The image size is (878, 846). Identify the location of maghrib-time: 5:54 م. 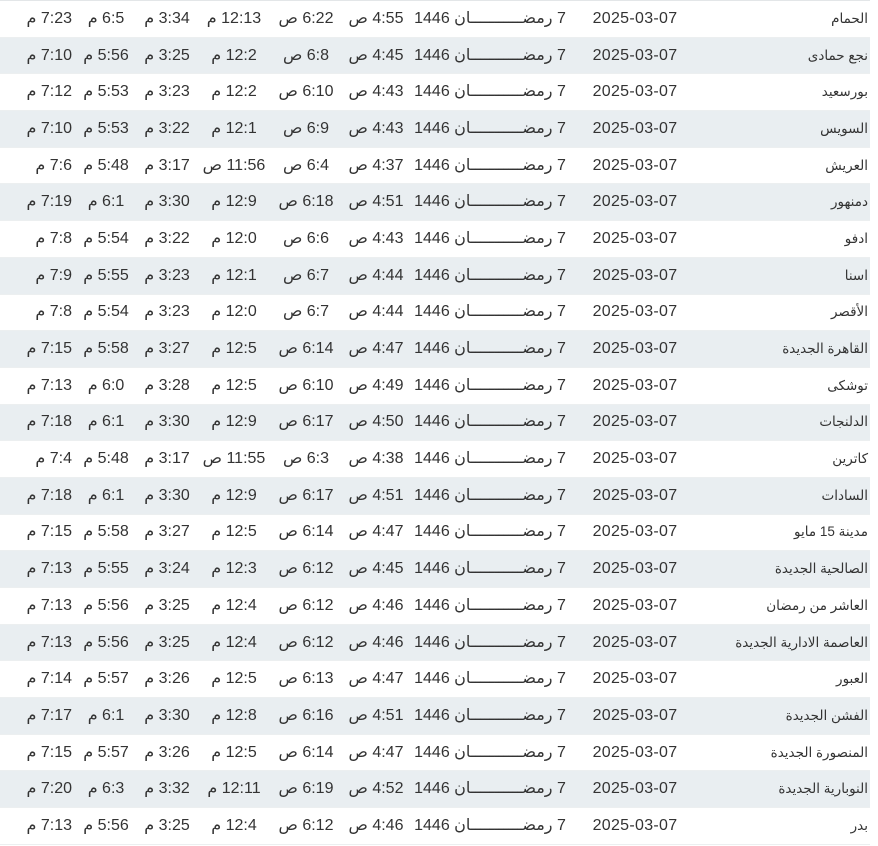
(106, 238).